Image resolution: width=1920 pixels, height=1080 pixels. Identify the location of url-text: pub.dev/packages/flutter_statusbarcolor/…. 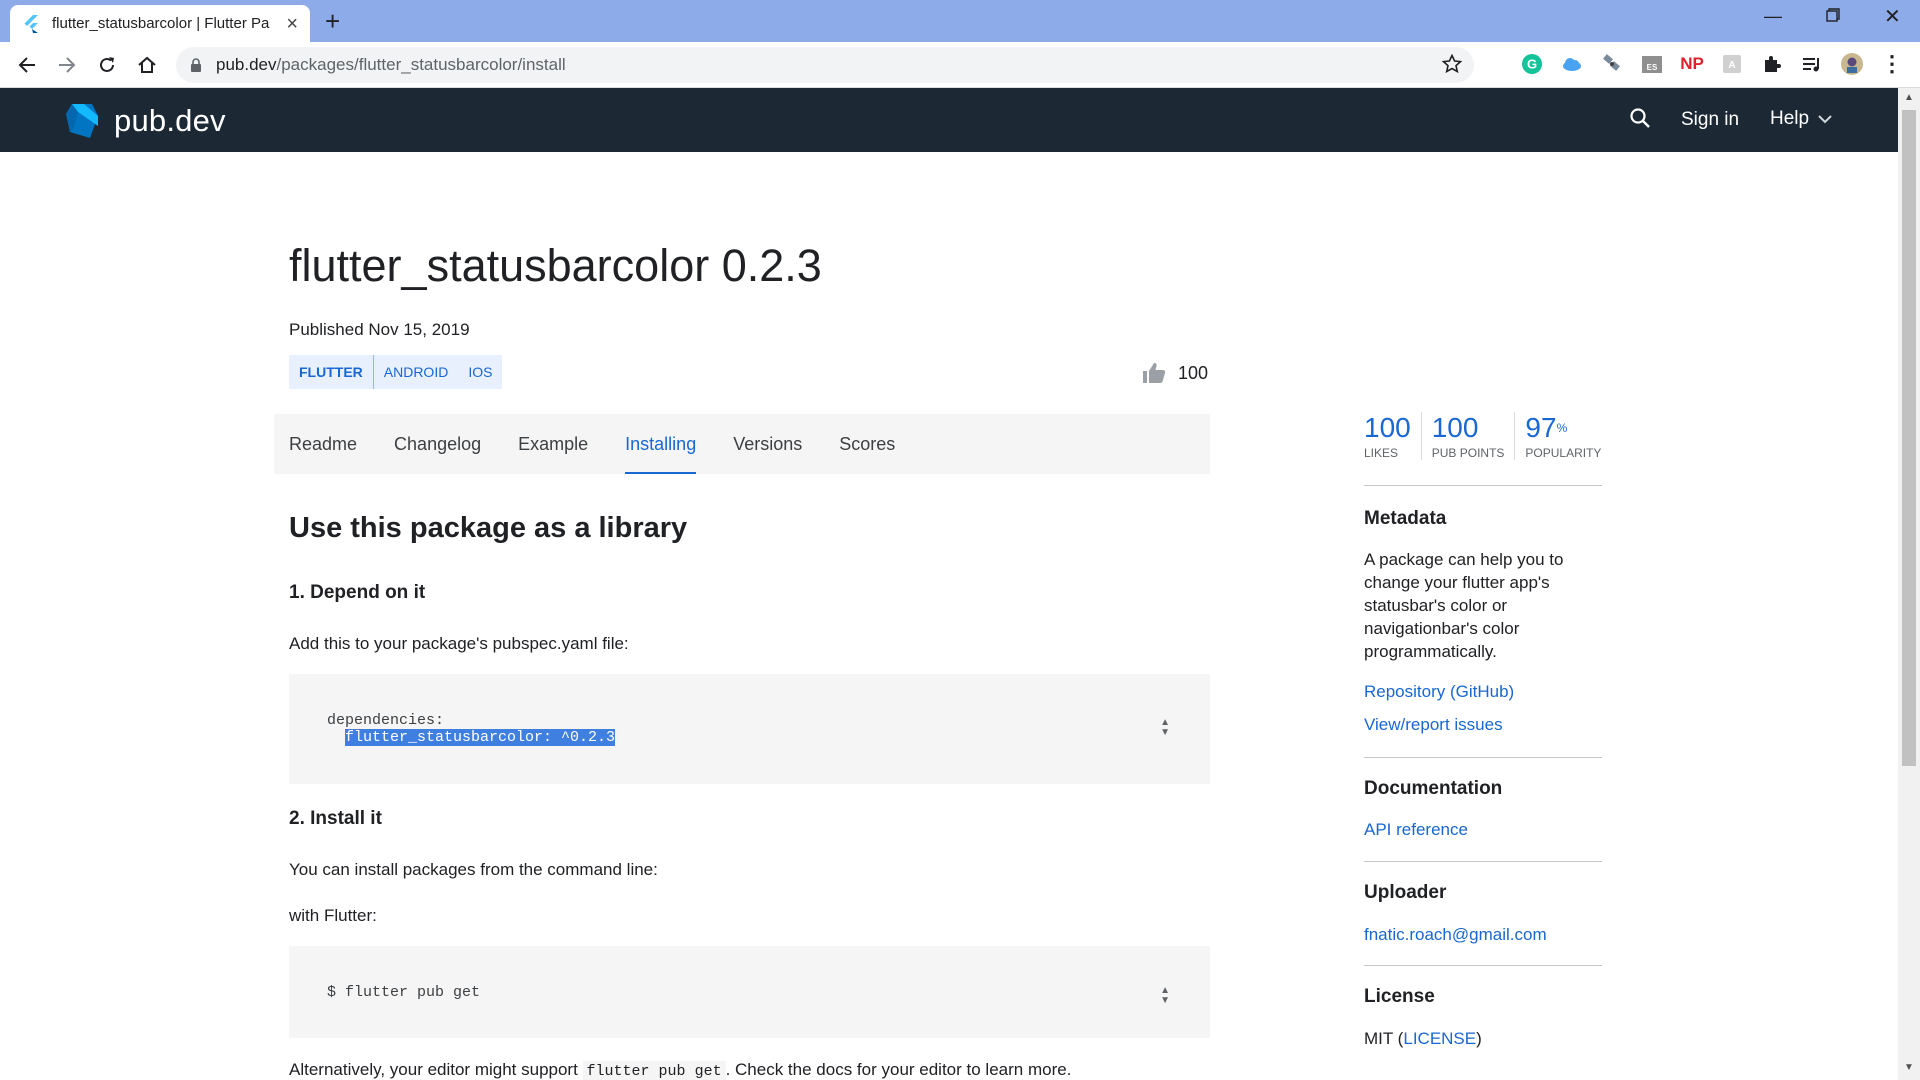
(391, 64).